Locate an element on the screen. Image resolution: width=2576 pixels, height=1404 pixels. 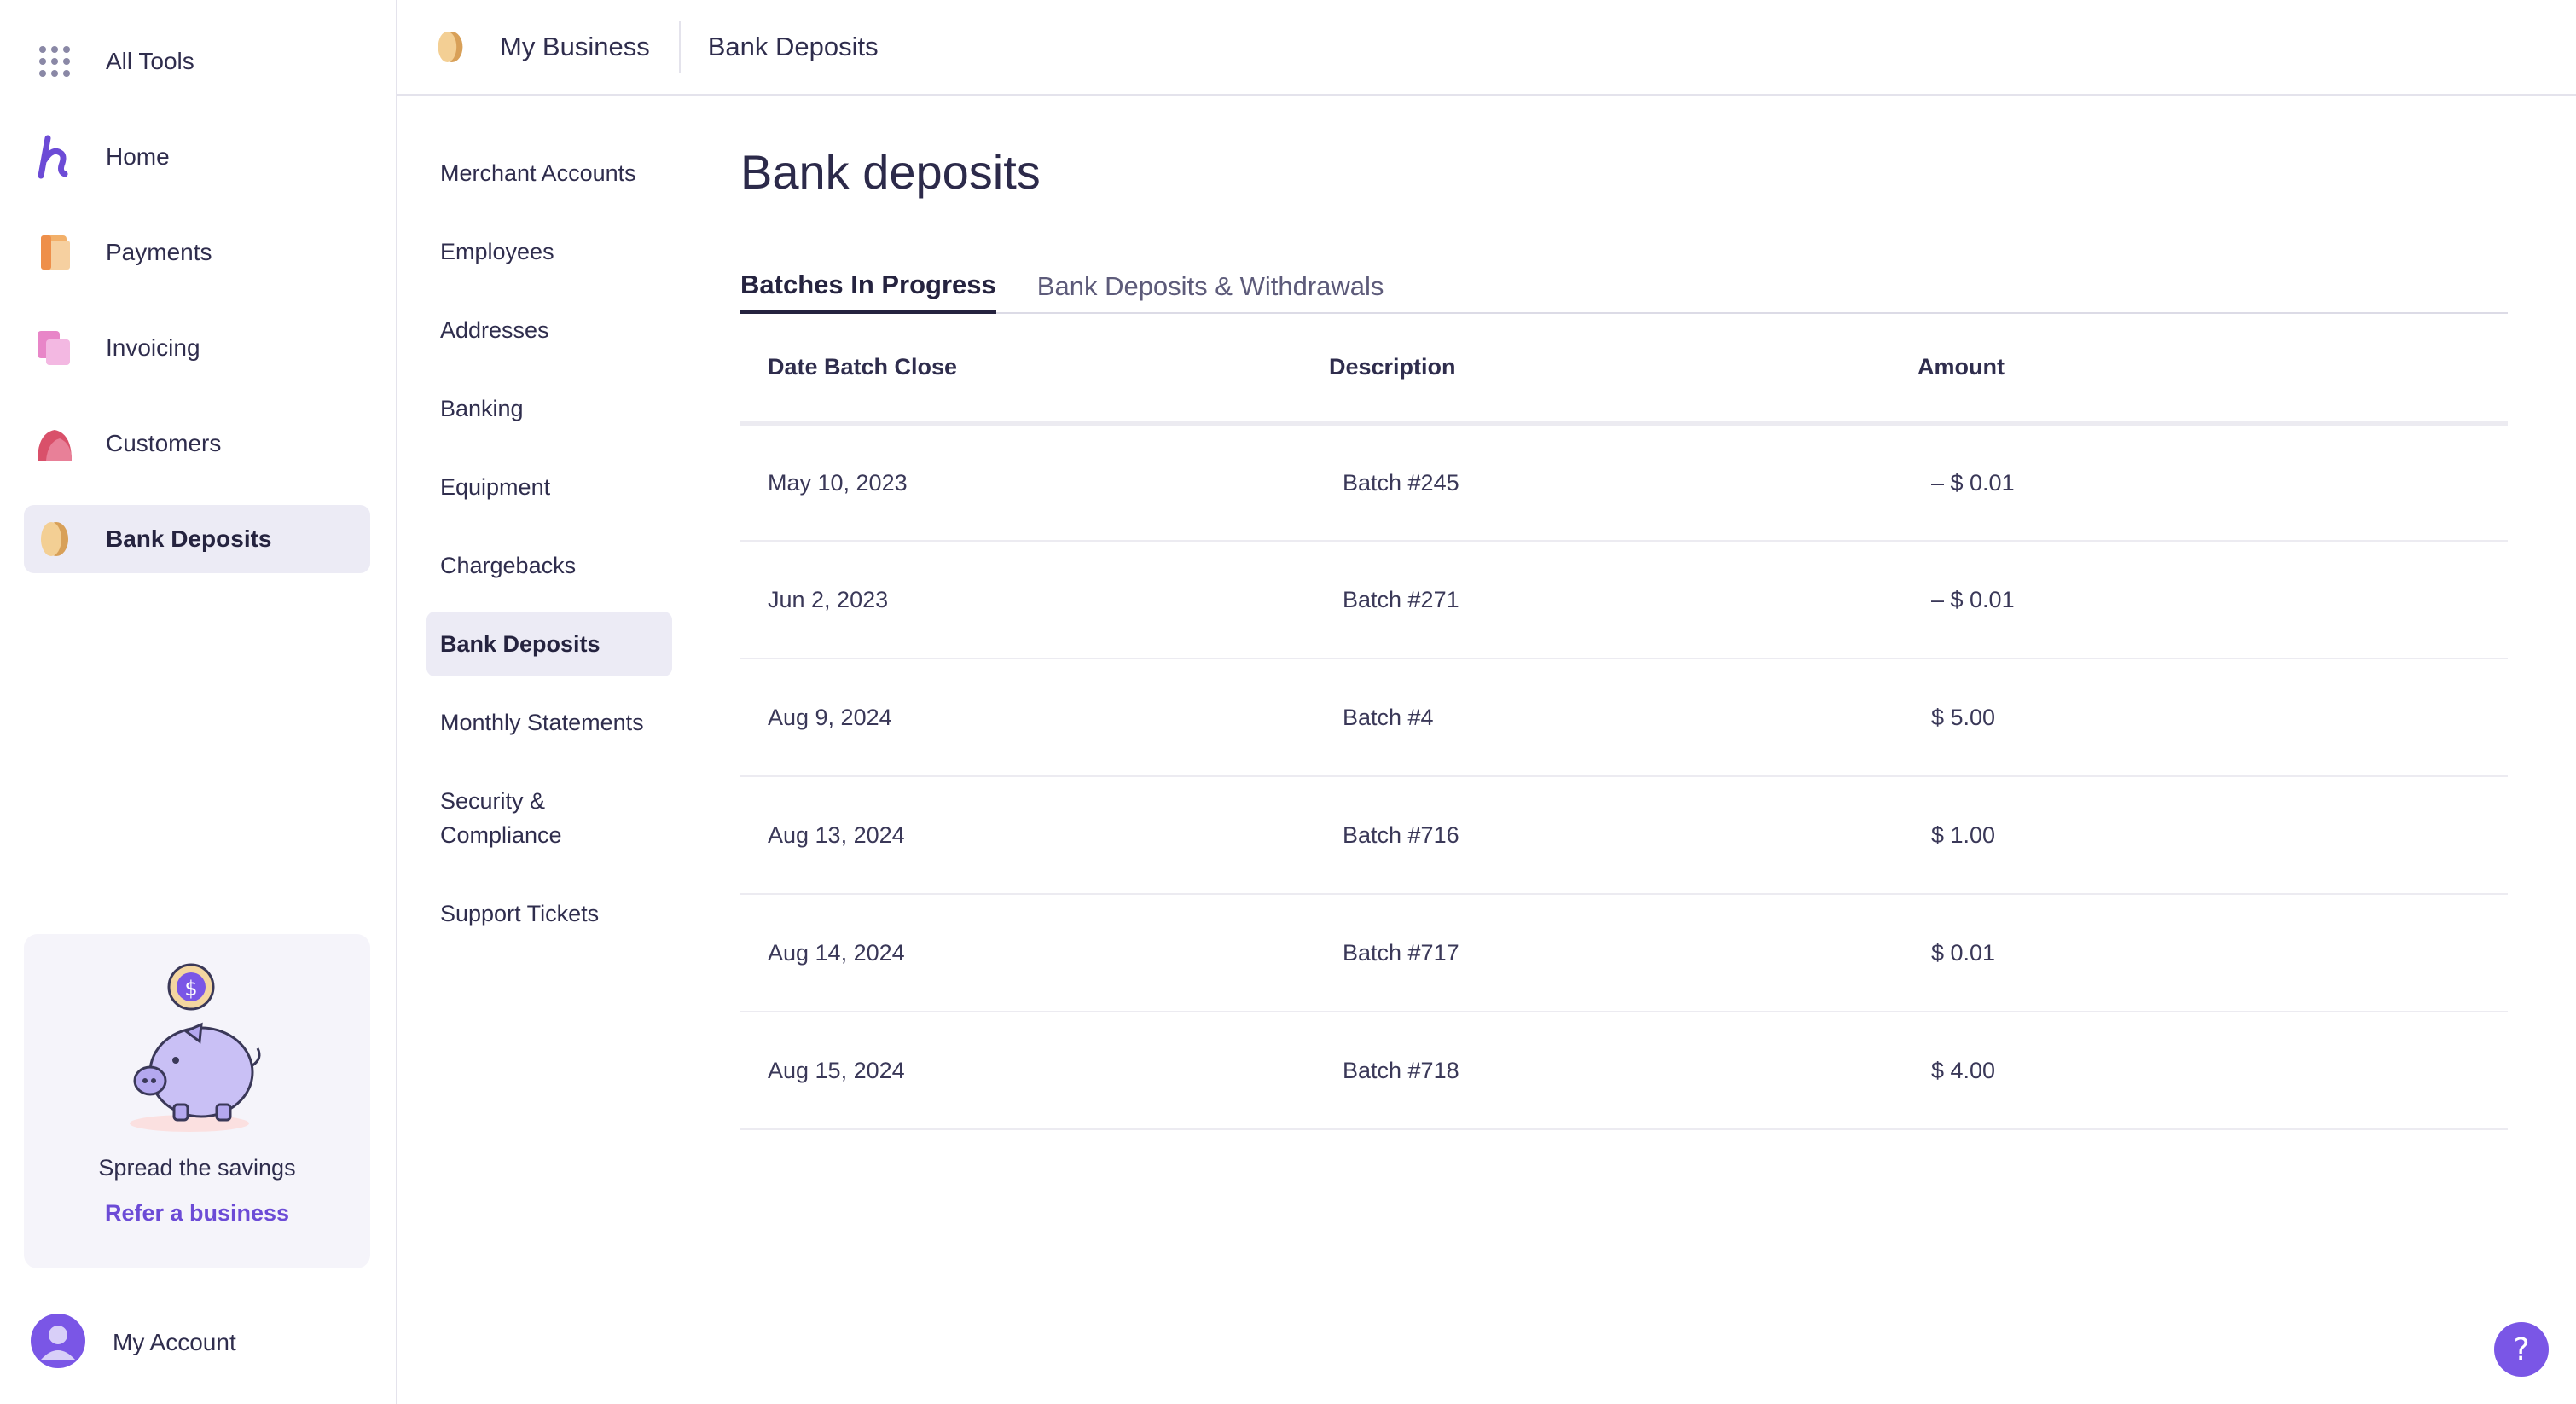
referral-promo-card: $ Spread the savings Refer a business is located at coordinates (197, 1101).